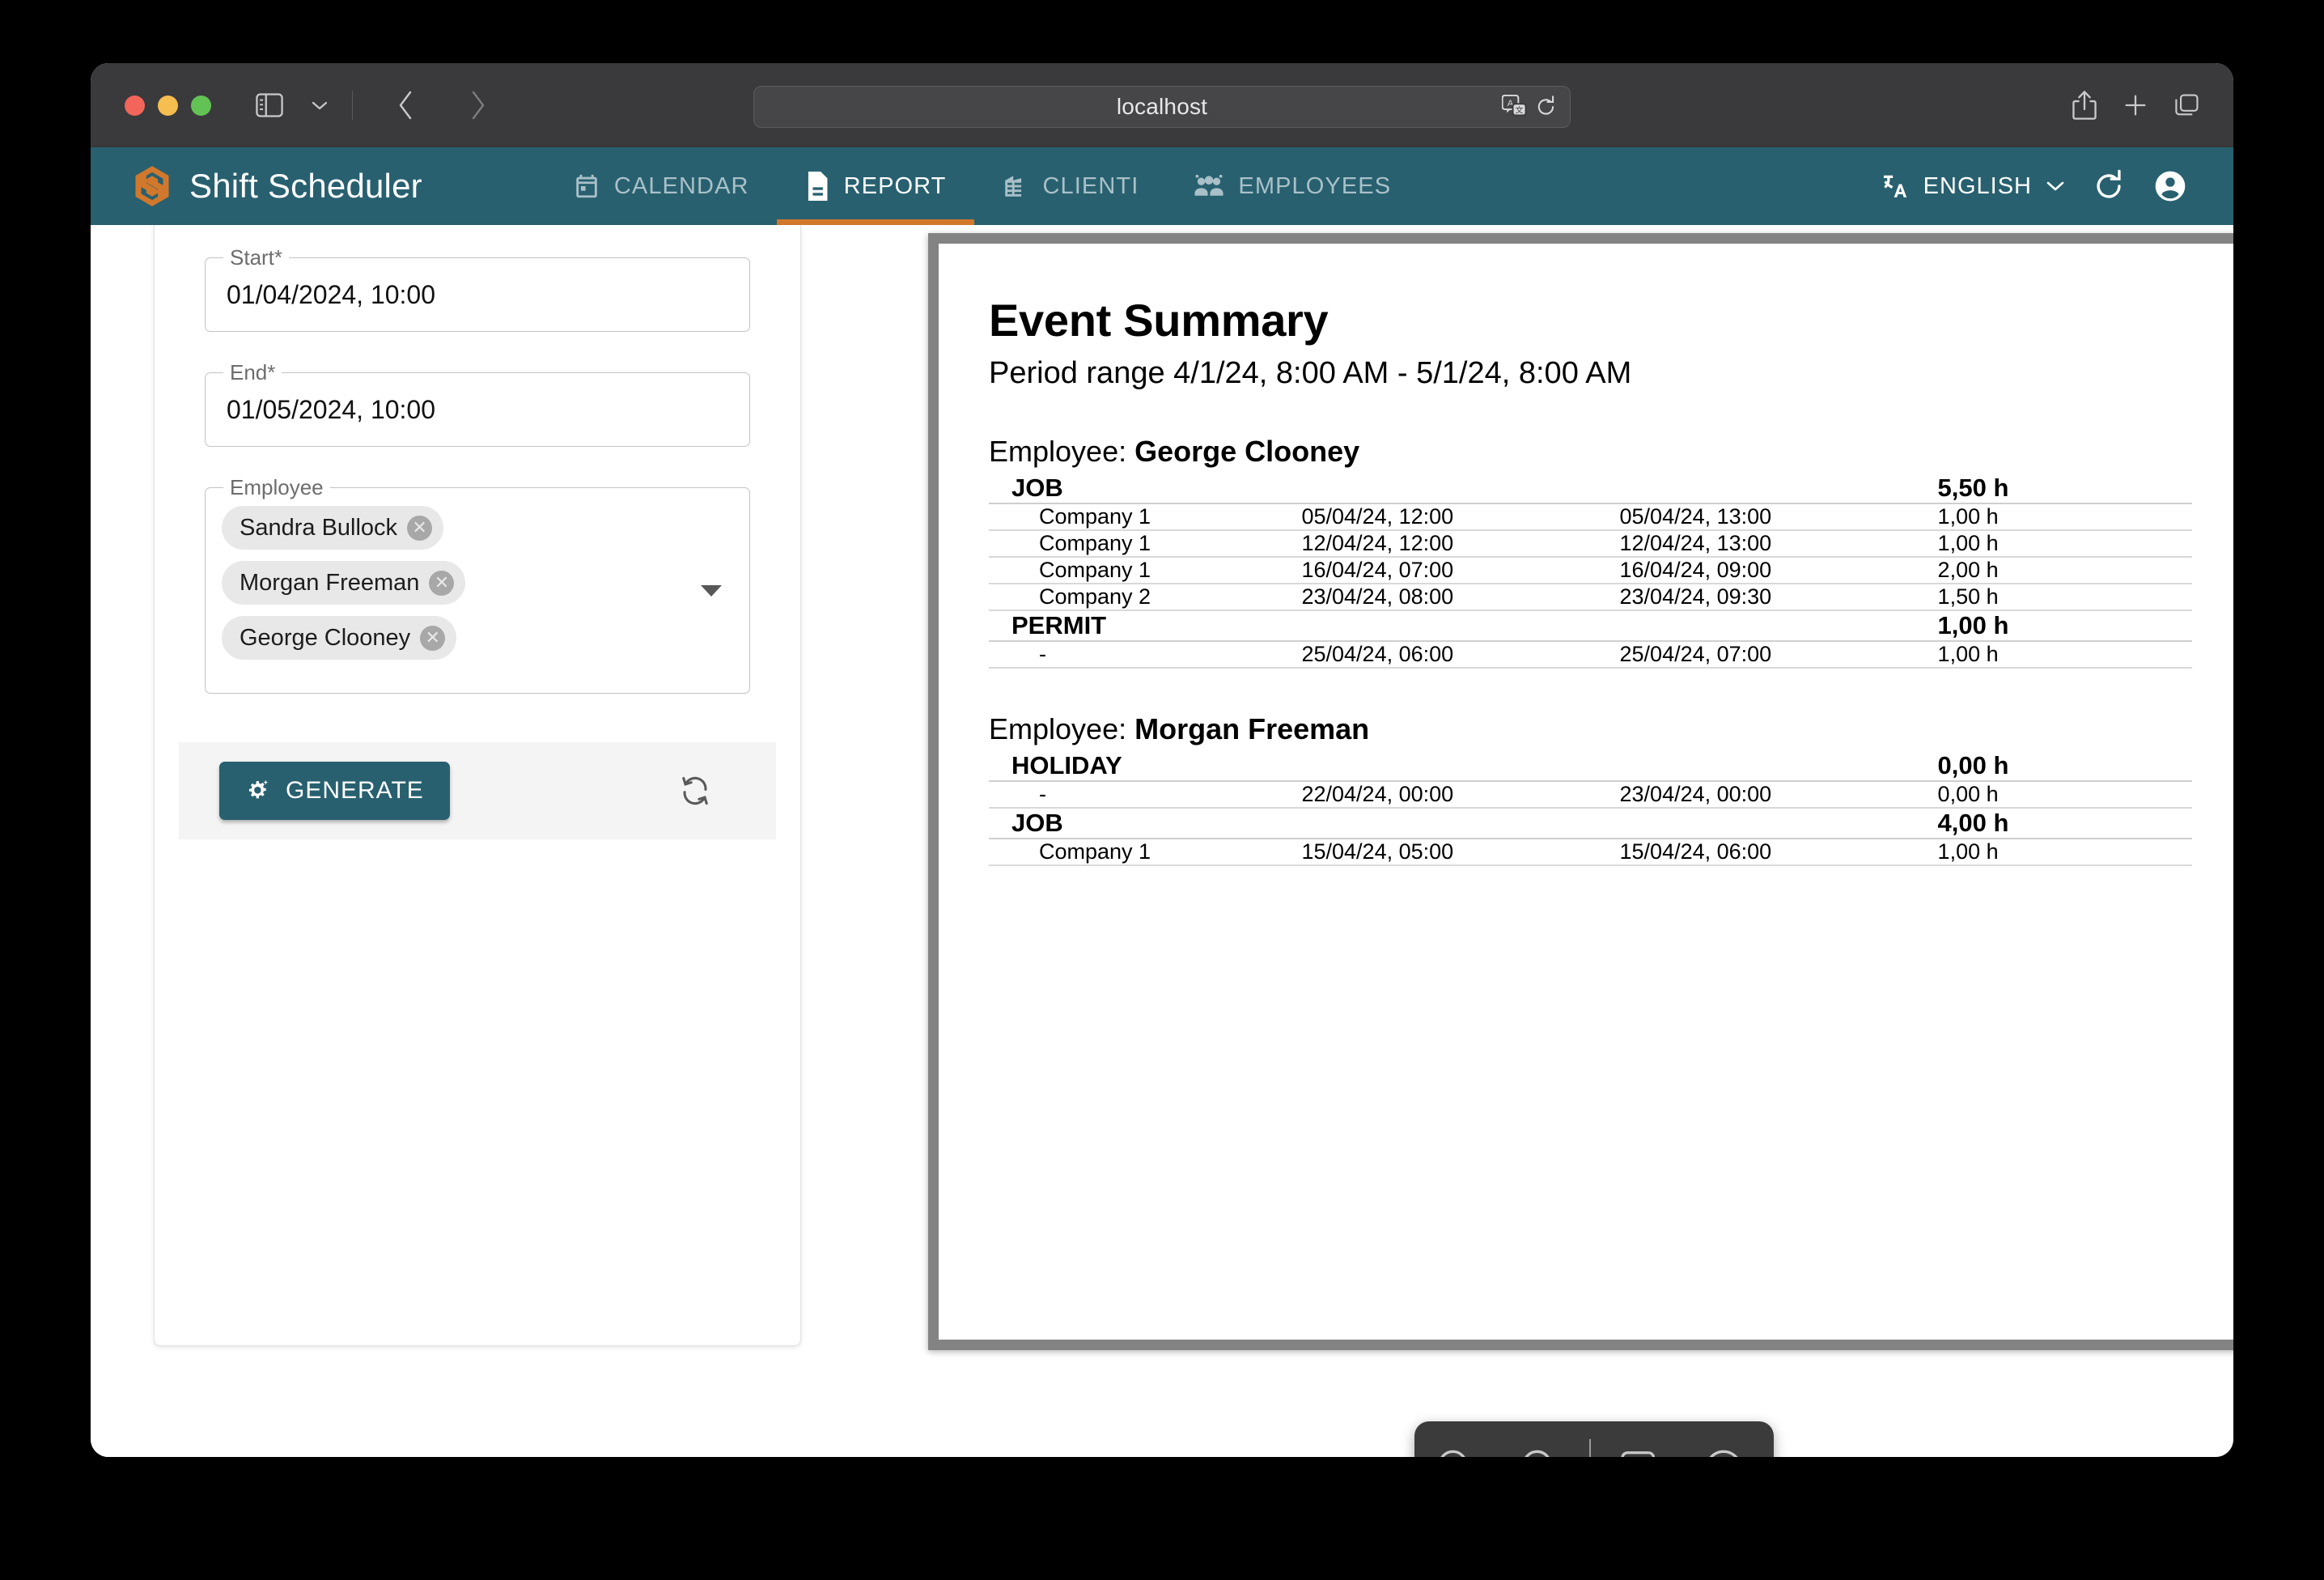 Image resolution: width=2324 pixels, height=1580 pixels. What do you see at coordinates (406, 105) in the screenshot?
I see `back-icon` at bounding box center [406, 105].